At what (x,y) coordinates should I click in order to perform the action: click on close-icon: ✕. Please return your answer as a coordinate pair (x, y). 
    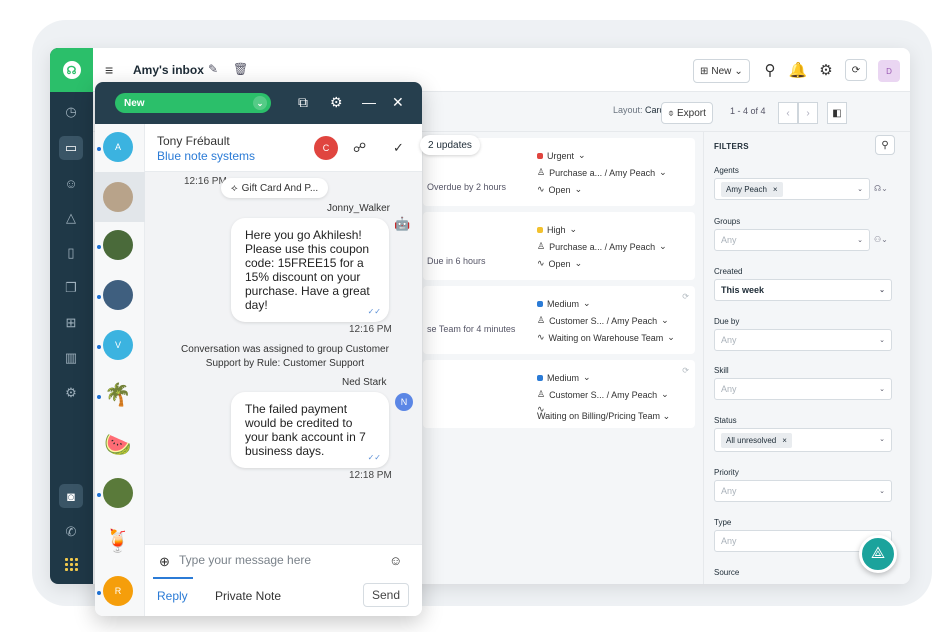
    Looking at the image, I should click on (398, 102).